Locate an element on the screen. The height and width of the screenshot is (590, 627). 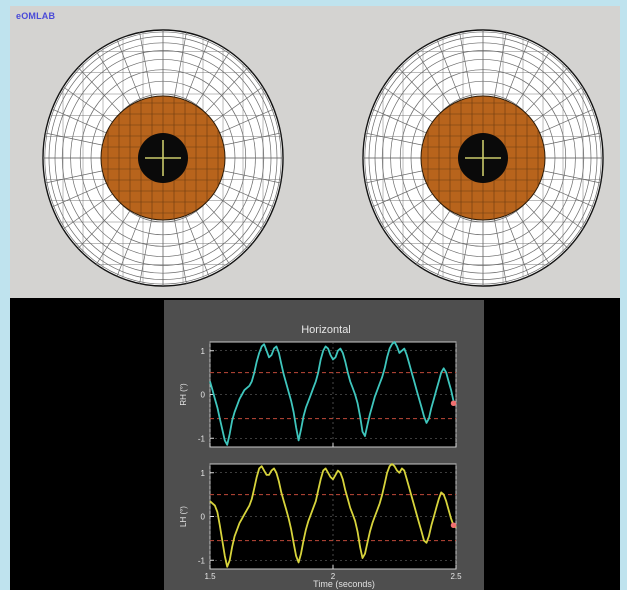
right-eye-horizontal-axes: -1 0 1 RH (°) is located at coordinates (318, 394).